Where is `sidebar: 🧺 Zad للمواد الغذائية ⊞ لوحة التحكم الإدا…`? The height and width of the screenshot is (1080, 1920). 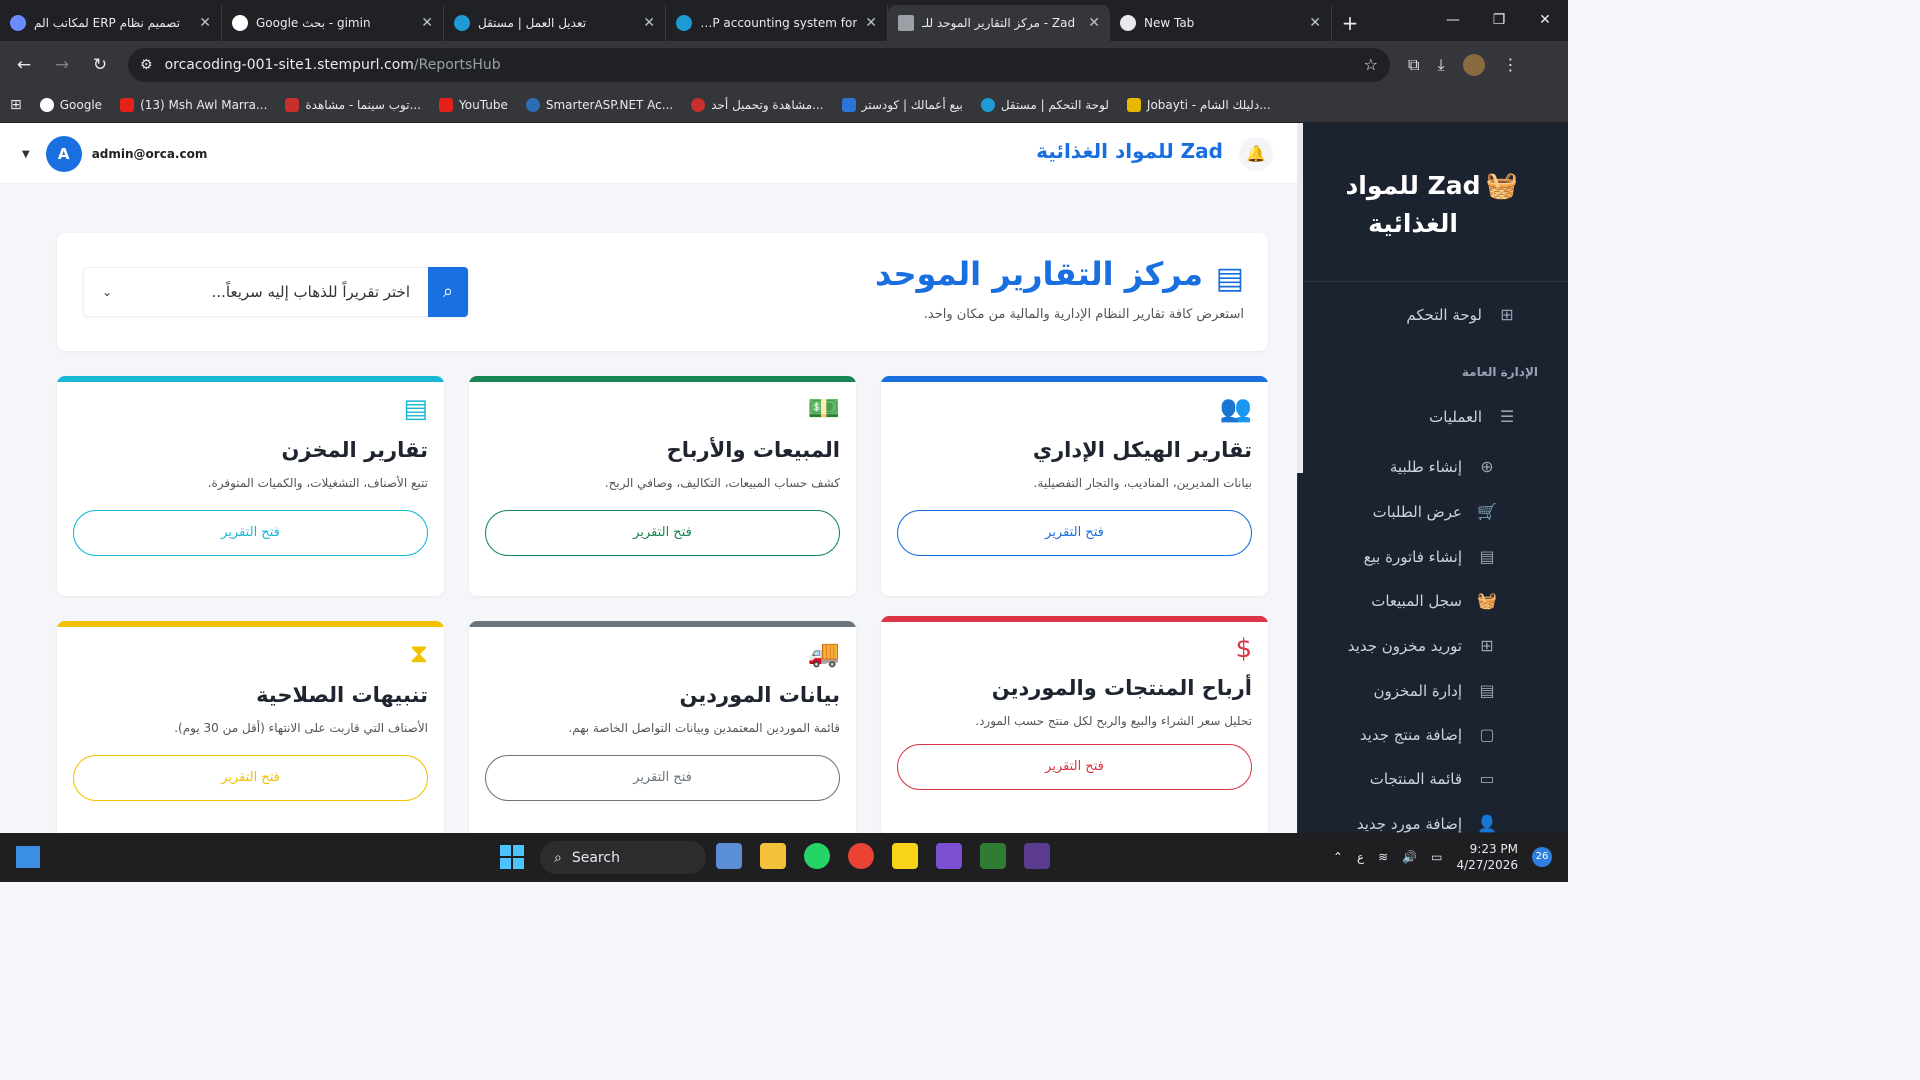 sidebar: 🧺 Zad للمواد الغذائية ⊞ لوحة التحكم الإدا… is located at coordinates (1432, 478).